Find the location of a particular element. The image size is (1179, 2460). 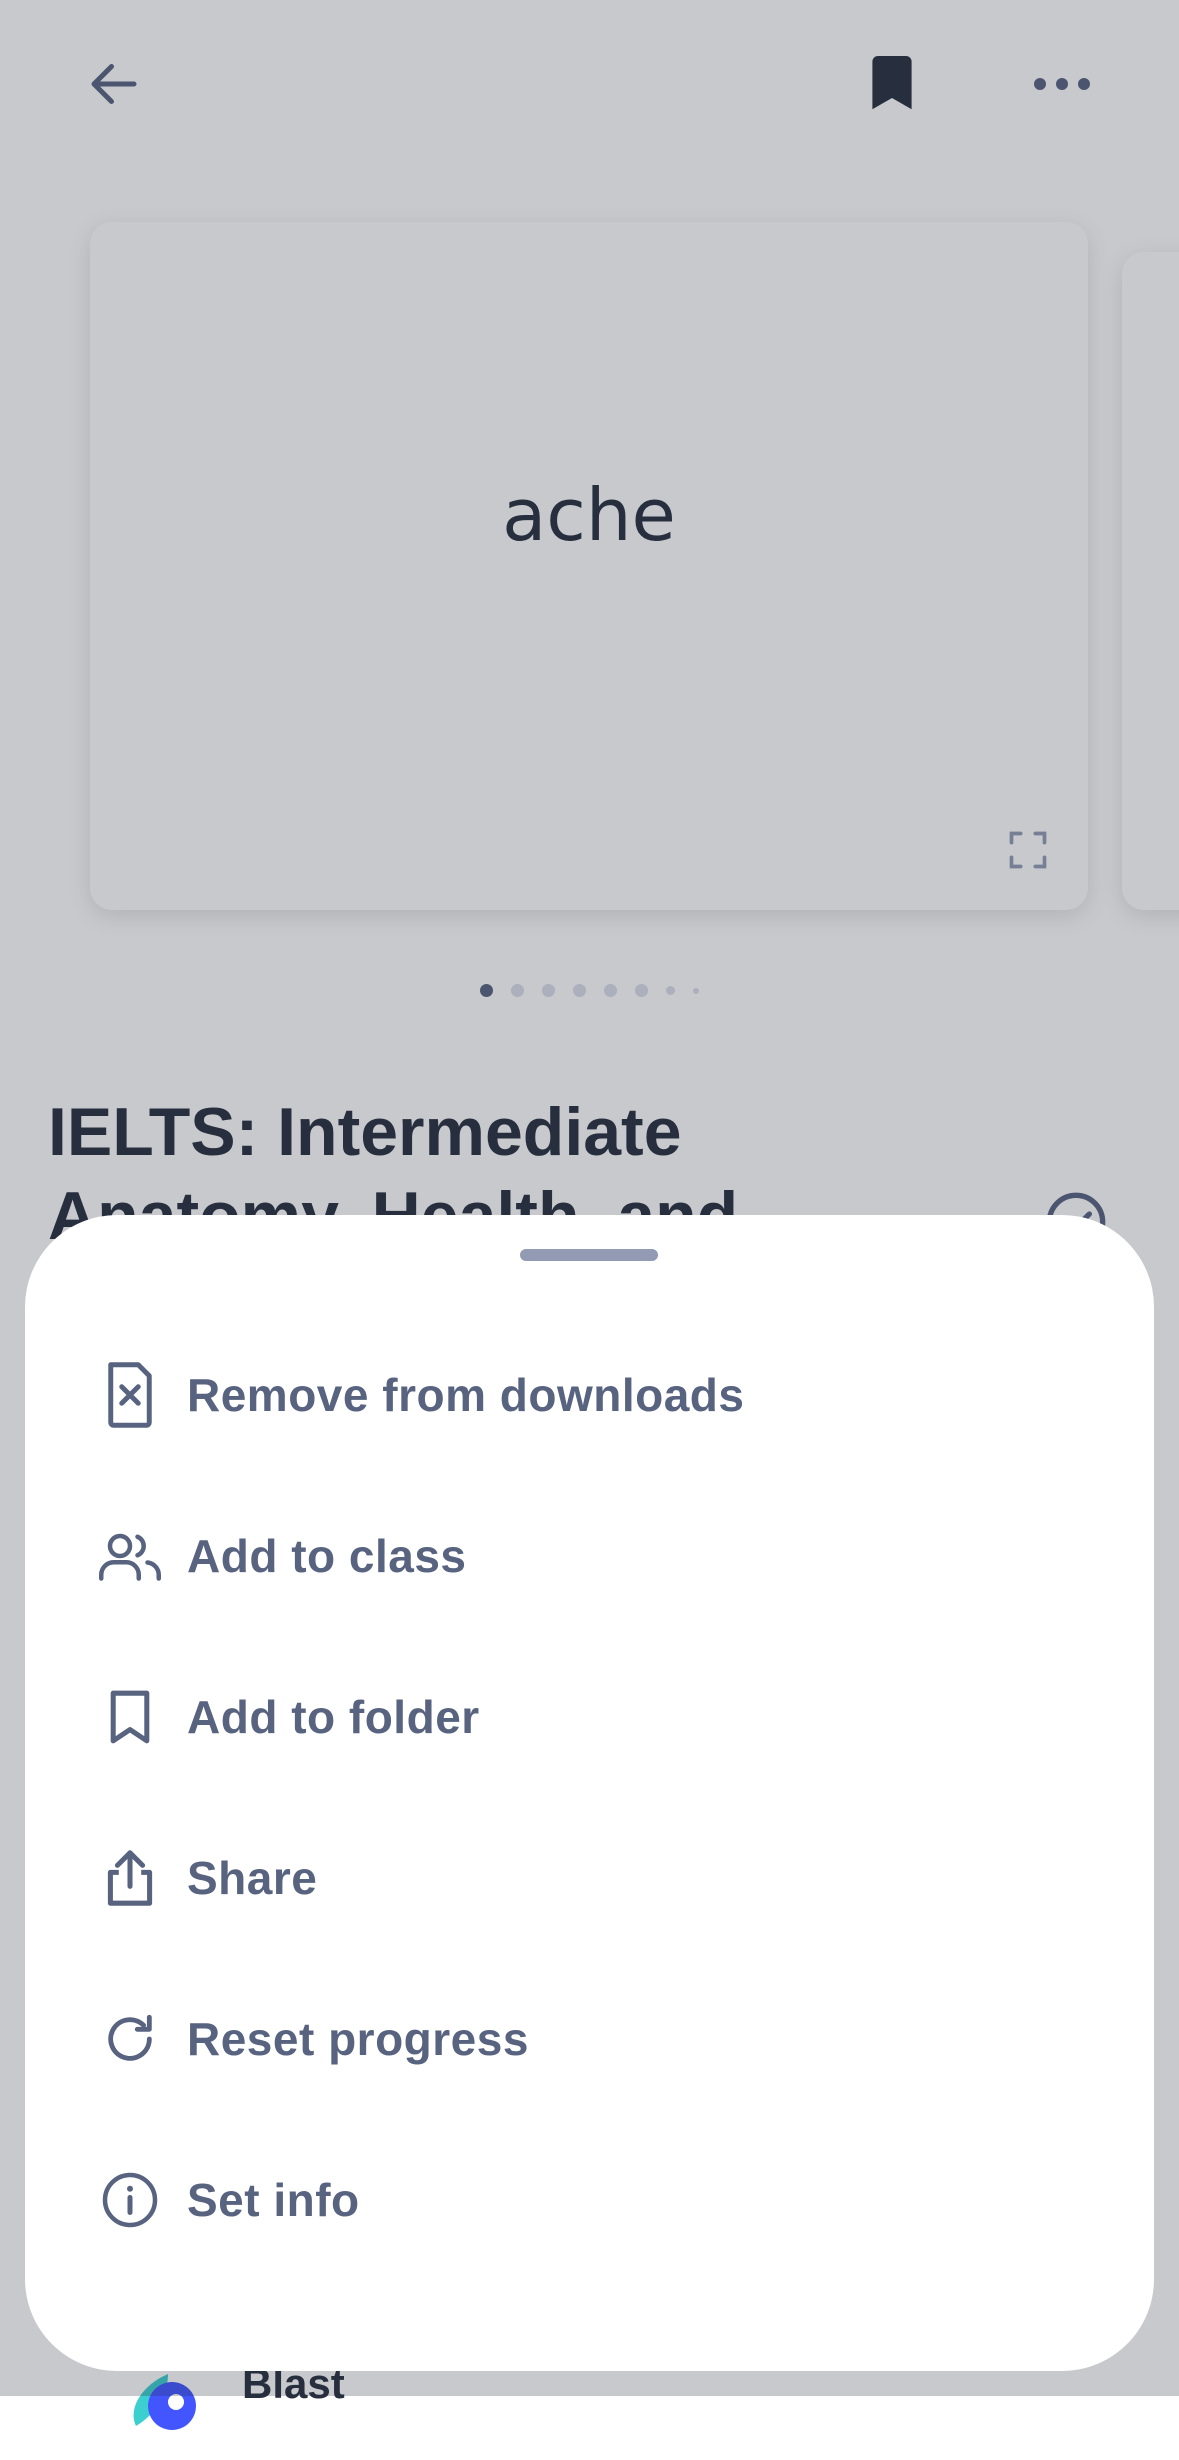

menu-item-label: Share is located at coordinates (252, 1877).